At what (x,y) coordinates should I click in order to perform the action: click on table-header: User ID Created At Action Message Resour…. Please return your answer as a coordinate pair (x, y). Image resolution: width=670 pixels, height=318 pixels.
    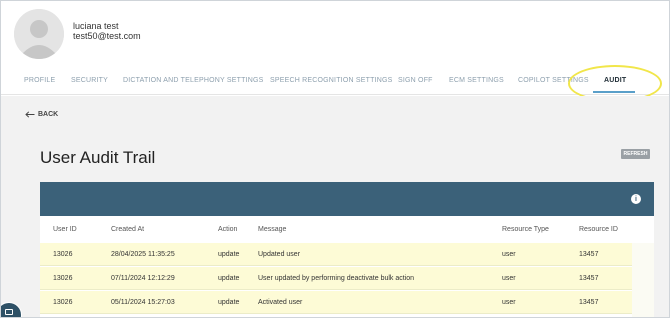
    Looking at the image, I should click on (347, 229).